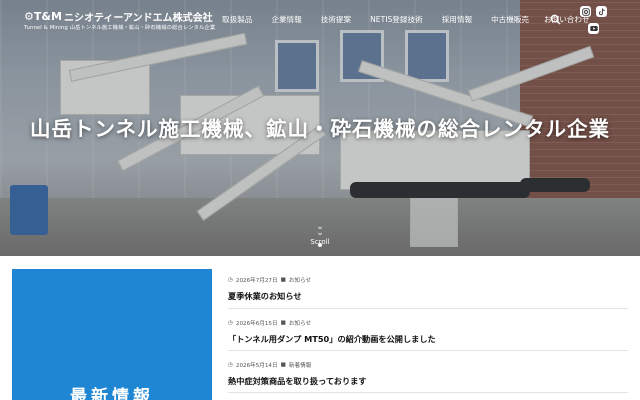 The height and width of the screenshot is (400, 640). What do you see at coordinates (320, 129) in the screenshot?
I see `hero-headline: 山岳トンネル施工機械、鉱山・砕石機械の総合レンタル企業` at bounding box center [320, 129].